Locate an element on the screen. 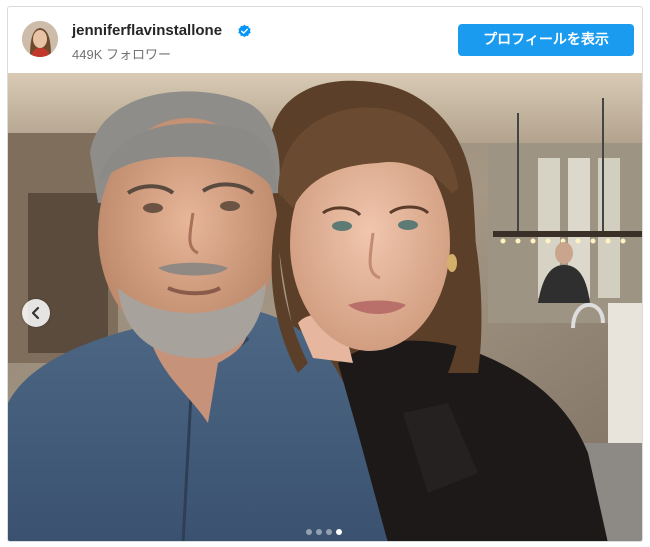 Image resolution: width=650 pixels, height=547 pixels. verified-badge-icon is located at coordinates (244, 31).